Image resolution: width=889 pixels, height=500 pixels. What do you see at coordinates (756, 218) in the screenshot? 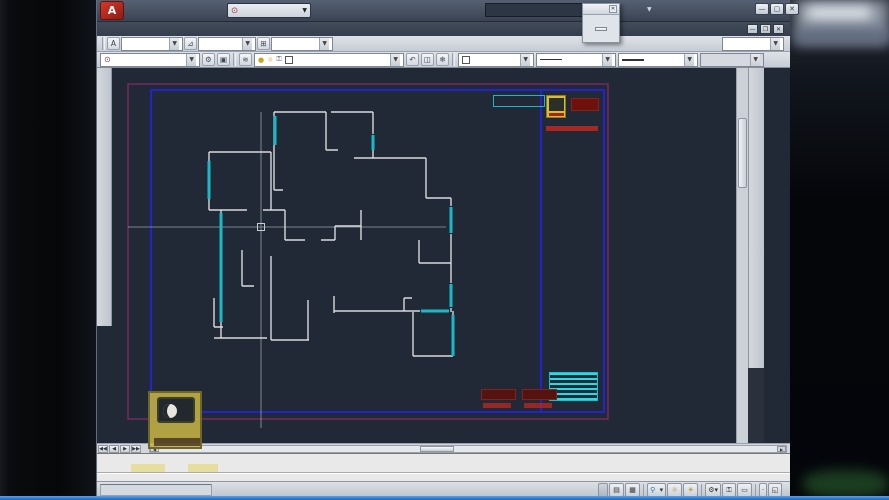
I see `modify-toolbar` at bounding box center [756, 218].